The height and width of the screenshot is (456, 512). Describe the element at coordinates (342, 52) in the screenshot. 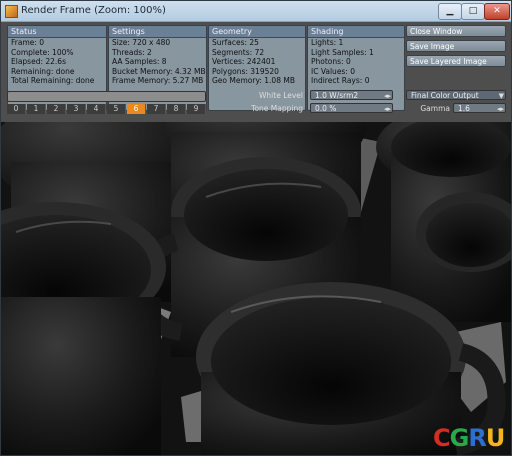

I see `shading-row: Light Samples: 1` at that location.